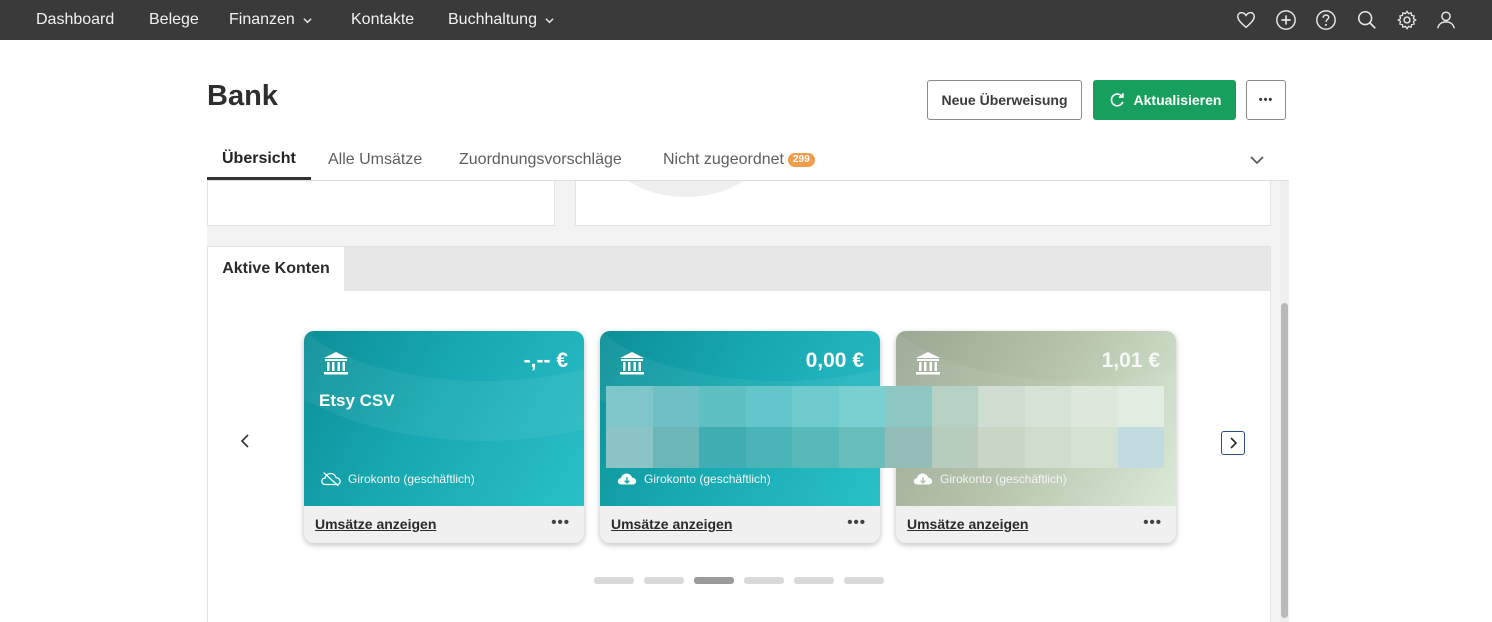  I want to click on account-balance: 1,01 €, so click(1130, 360).